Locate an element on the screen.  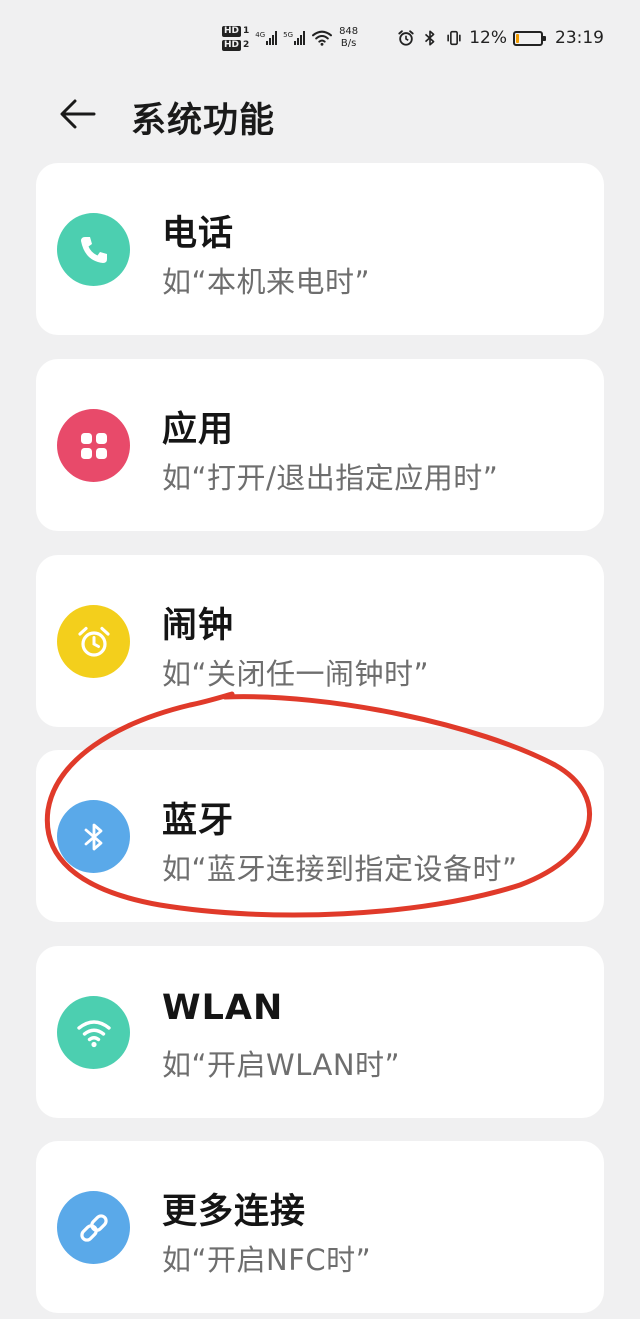
back-arrow-icon is located at coordinates (78, 114).